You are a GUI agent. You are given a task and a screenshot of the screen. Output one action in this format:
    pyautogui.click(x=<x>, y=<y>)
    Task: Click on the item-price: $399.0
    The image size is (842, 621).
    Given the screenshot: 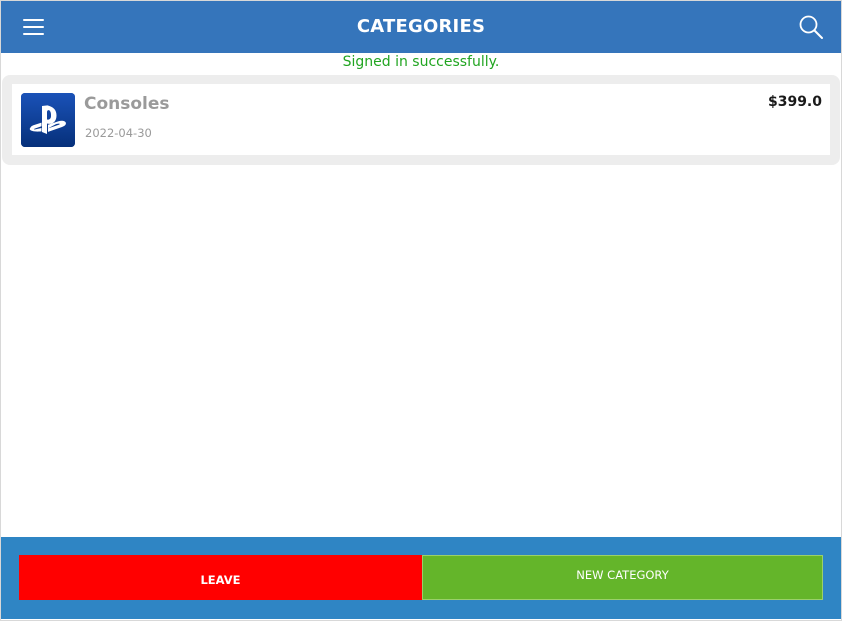 What is the action you would take?
    pyautogui.click(x=794, y=102)
    